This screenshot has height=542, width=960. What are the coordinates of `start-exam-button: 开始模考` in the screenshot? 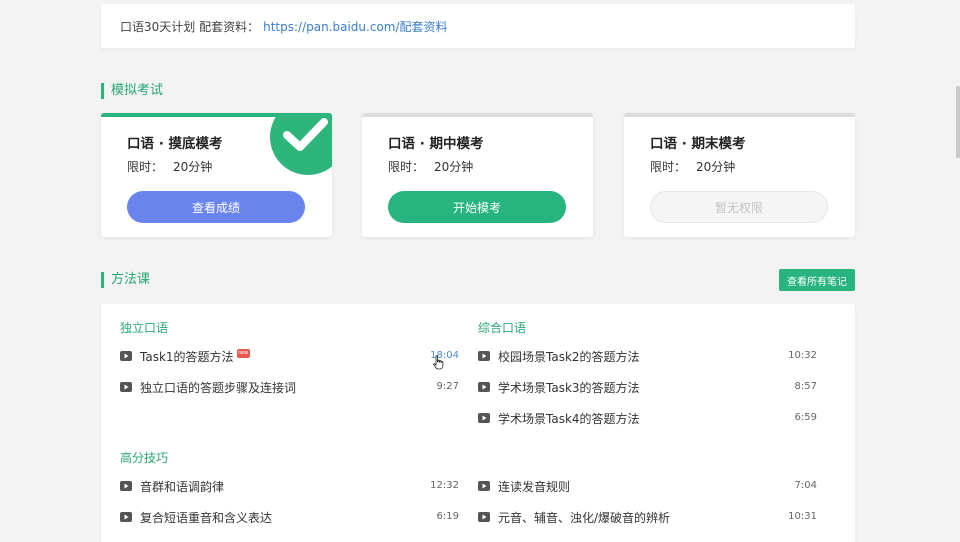 It's located at (477, 207).